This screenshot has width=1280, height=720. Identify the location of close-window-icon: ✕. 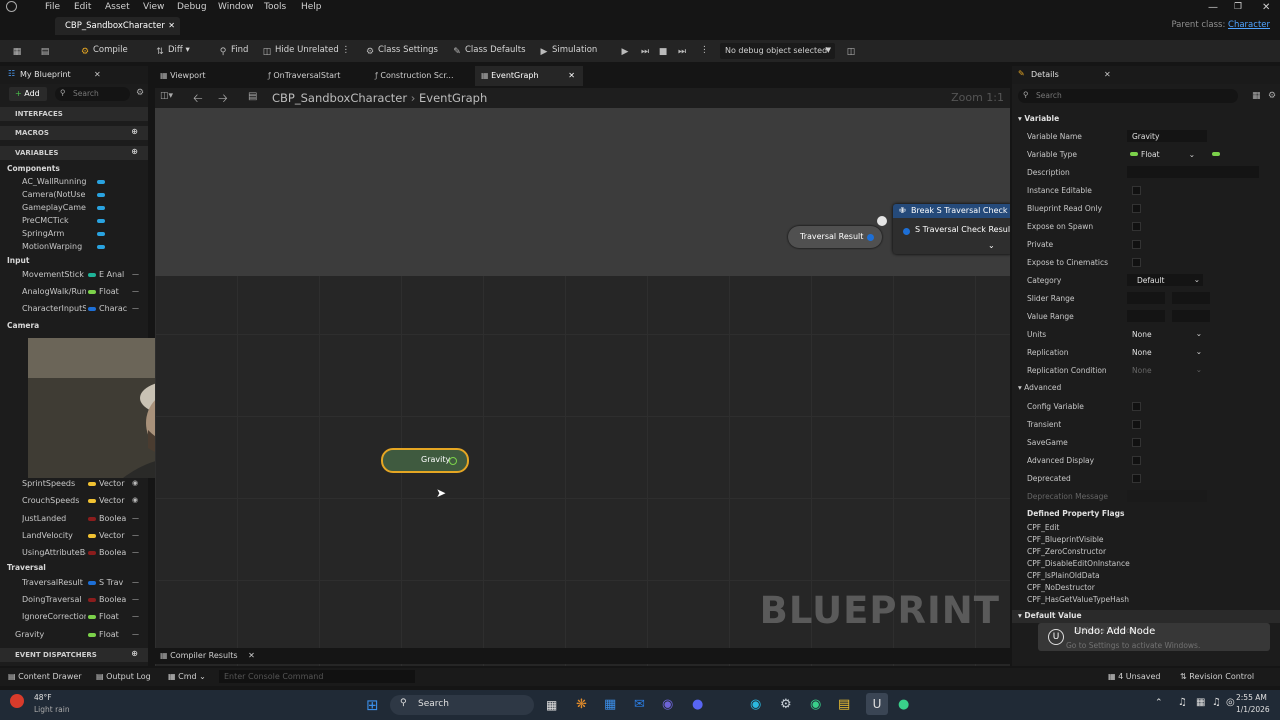
(1266, 7).